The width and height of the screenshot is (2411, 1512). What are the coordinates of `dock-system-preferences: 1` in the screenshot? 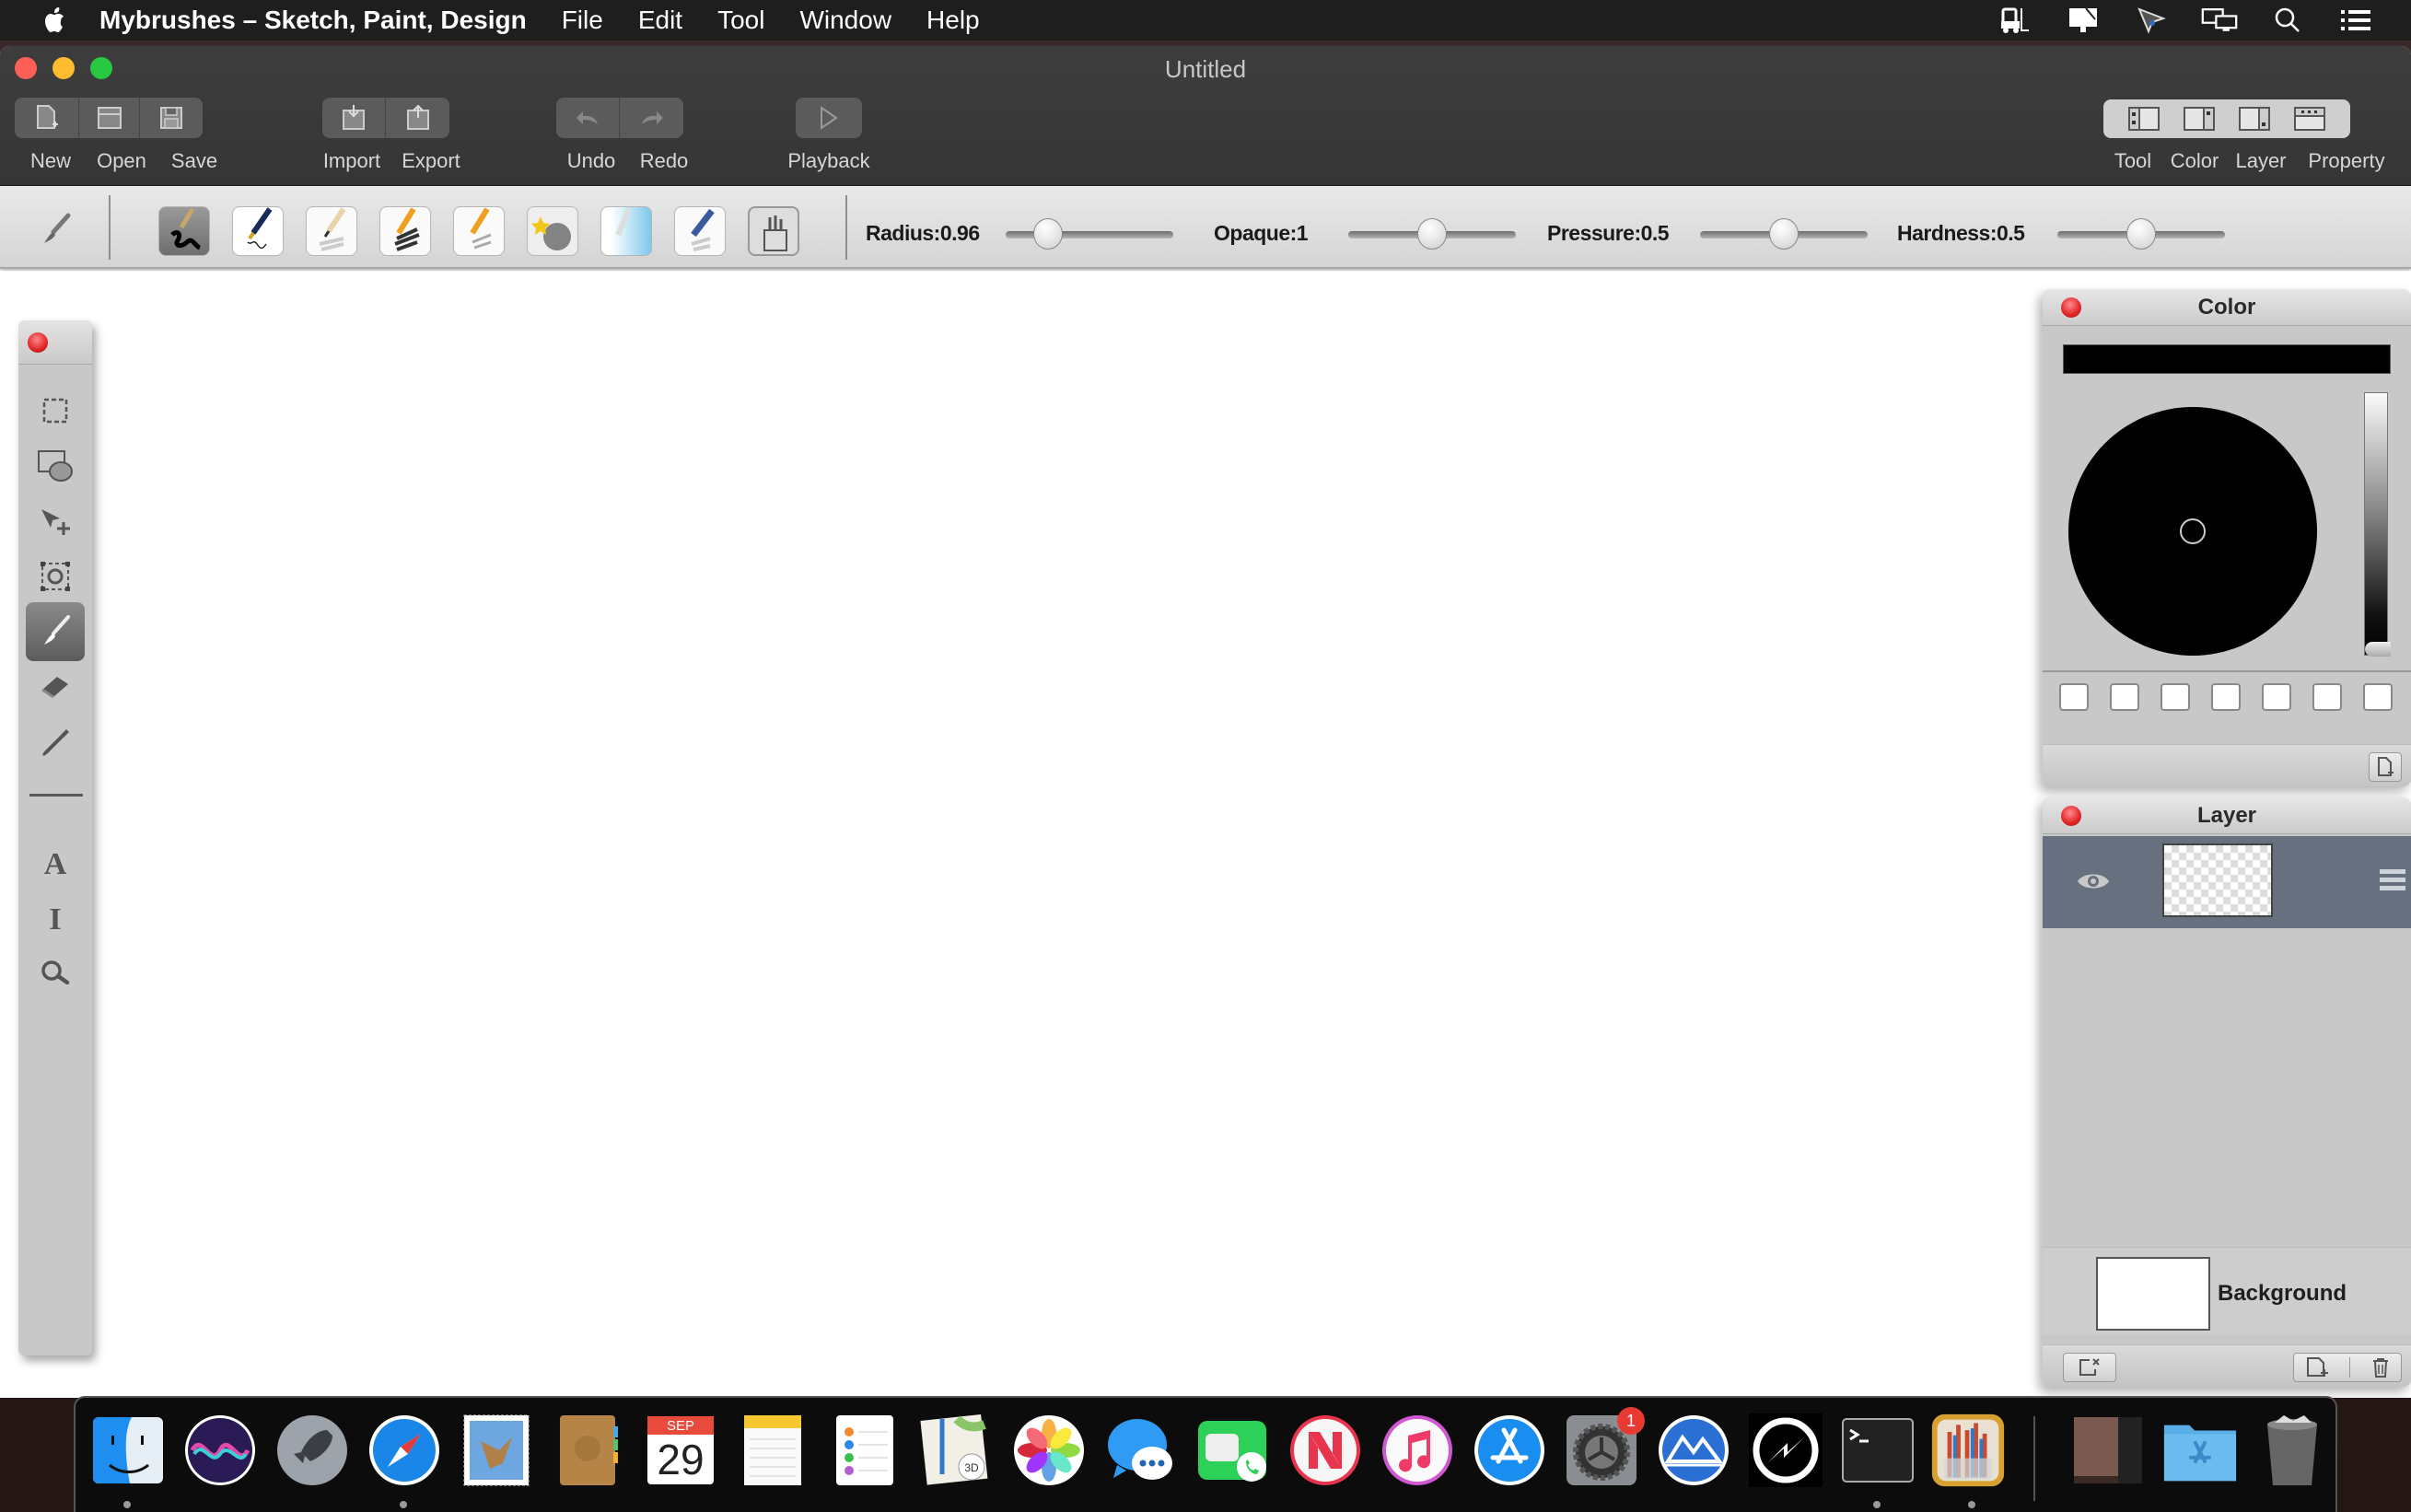 It's located at (1604, 1447).